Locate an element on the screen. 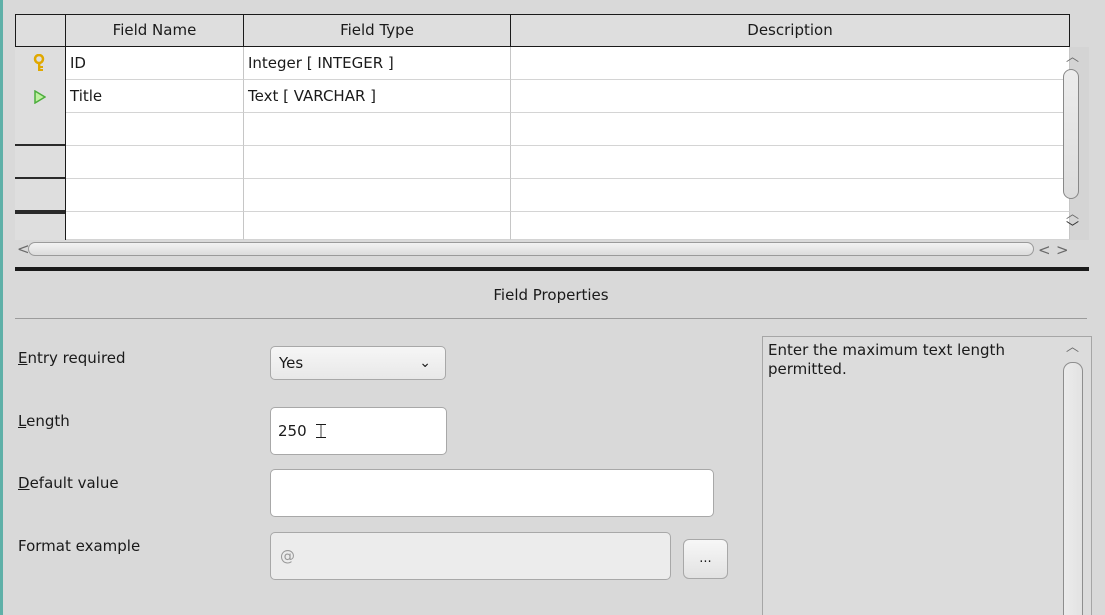 This screenshot has width=1105, height=615. table-row: ID Integer [ INTEGER ] is located at coordinates (542, 63).